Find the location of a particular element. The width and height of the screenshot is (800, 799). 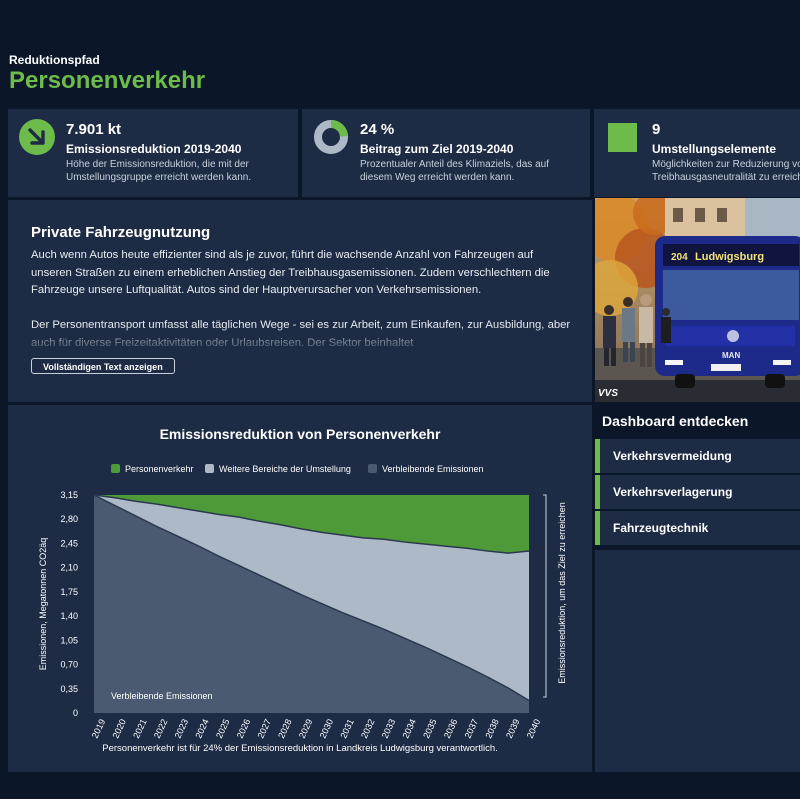

x-tick-label: 2040 is located at coordinates (534, 728).